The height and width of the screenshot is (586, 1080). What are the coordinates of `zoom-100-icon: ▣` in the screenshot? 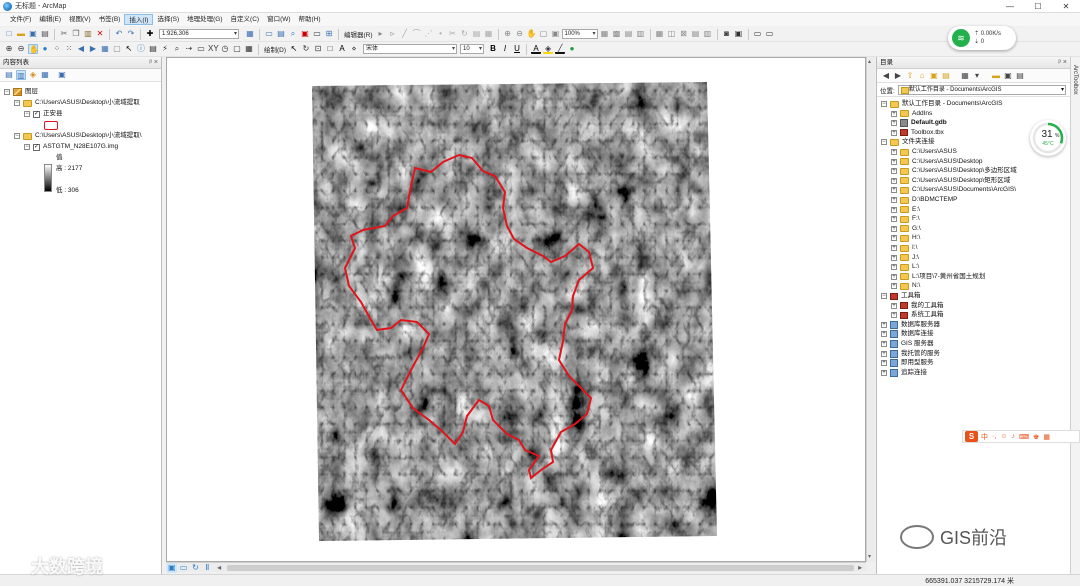 It's located at (556, 34).